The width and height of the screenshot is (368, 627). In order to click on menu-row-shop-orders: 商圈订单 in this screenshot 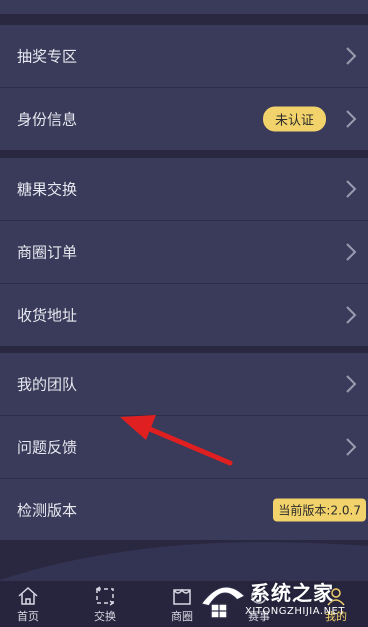, I will do `click(184, 252)`.